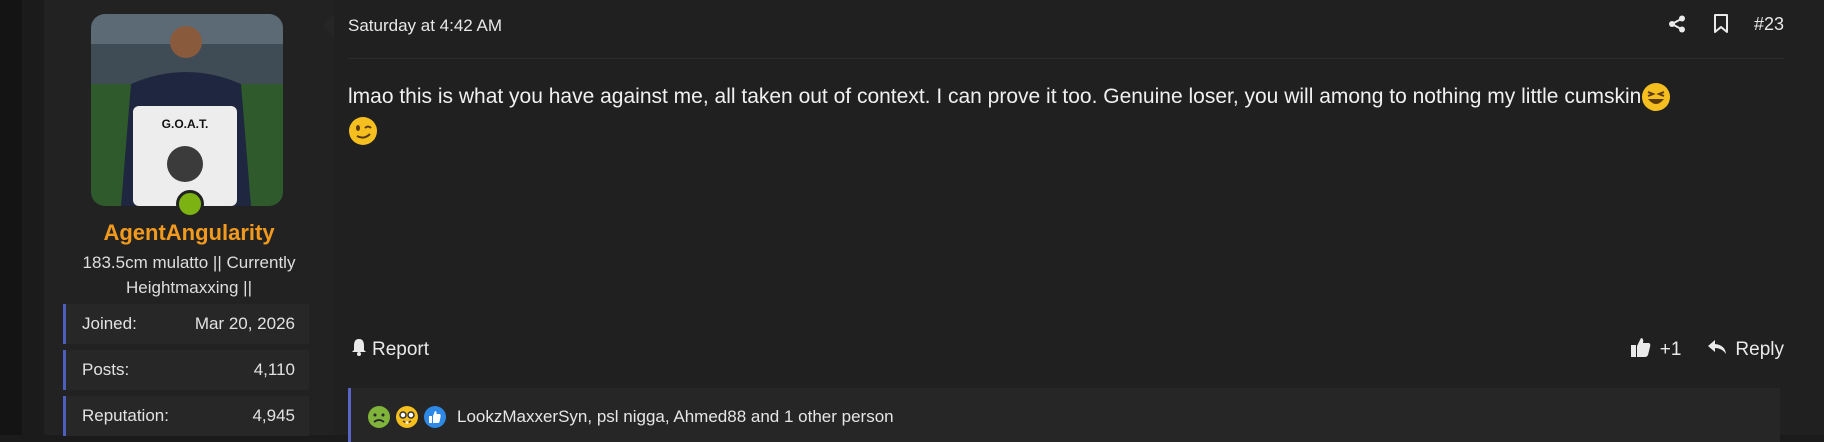  I want to click on post-actions: +1 Reply, so click(1707, 350).